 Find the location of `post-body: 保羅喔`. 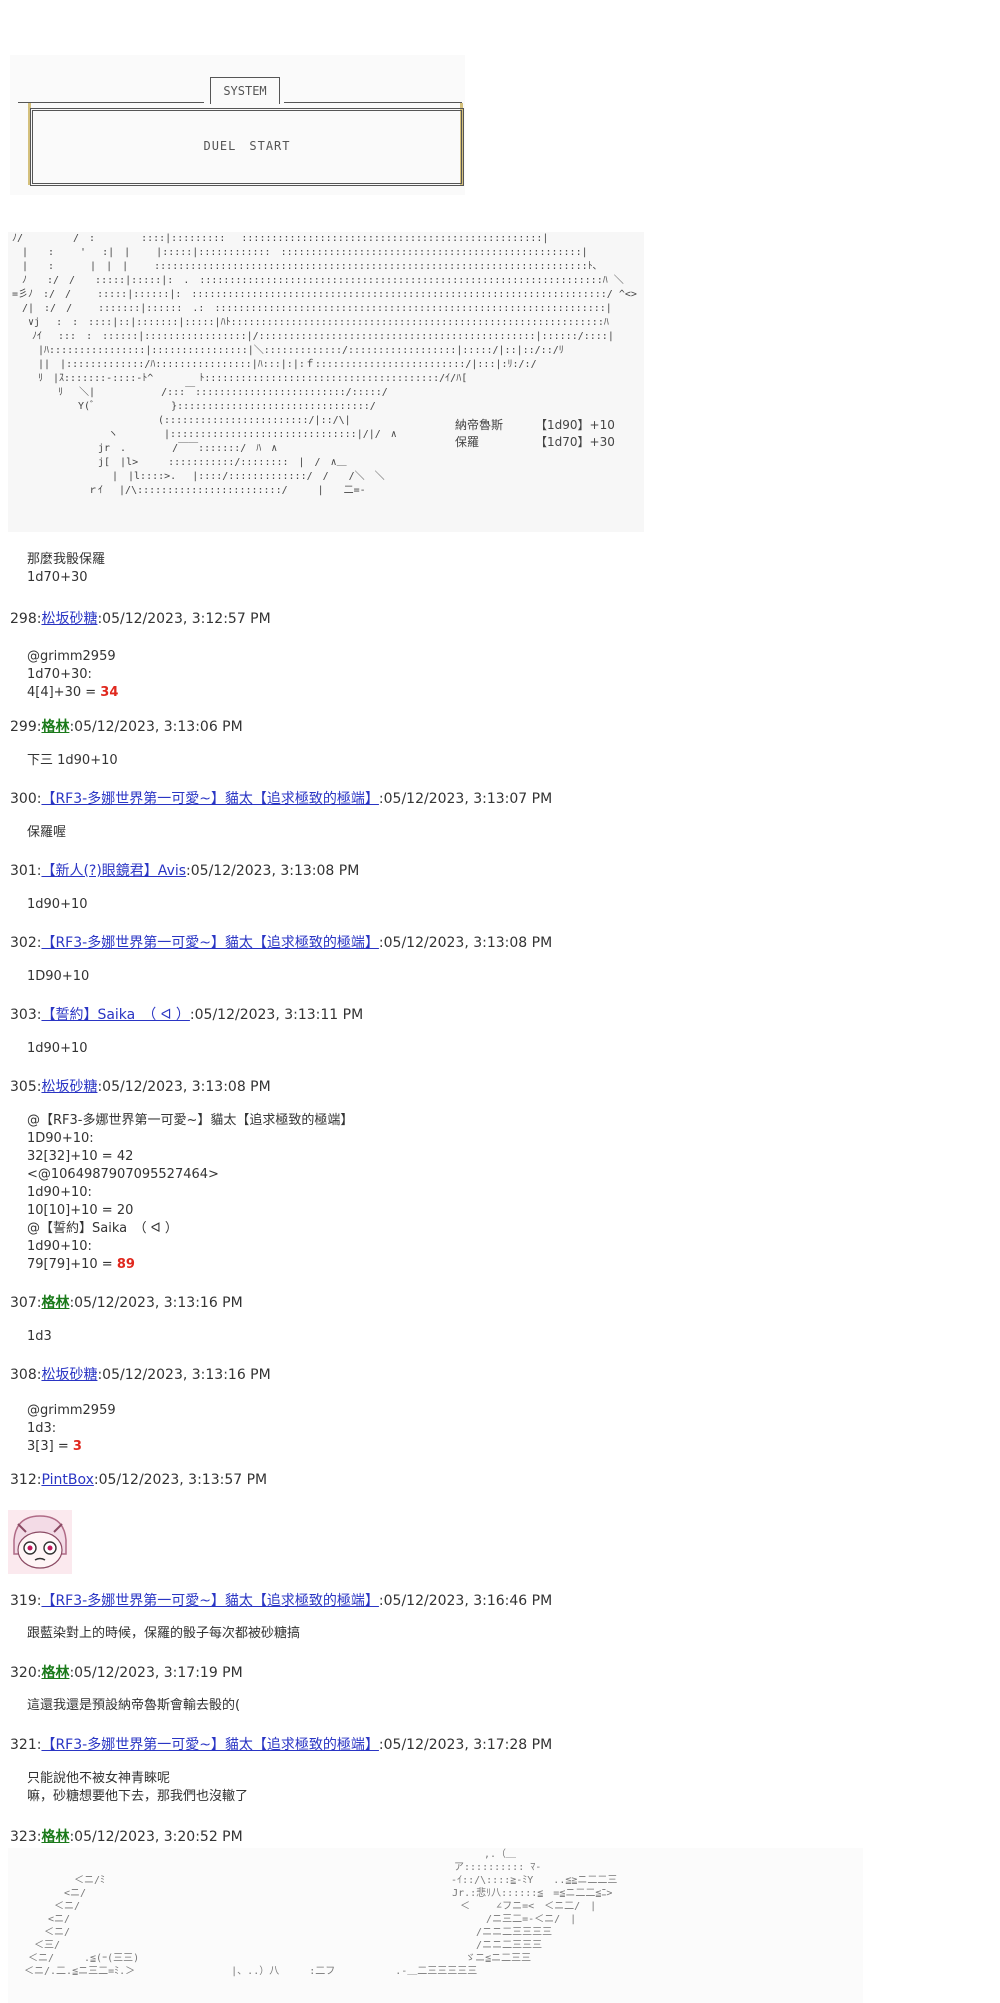

post-body: 保羅喔 is located at coordinates (47, 832).